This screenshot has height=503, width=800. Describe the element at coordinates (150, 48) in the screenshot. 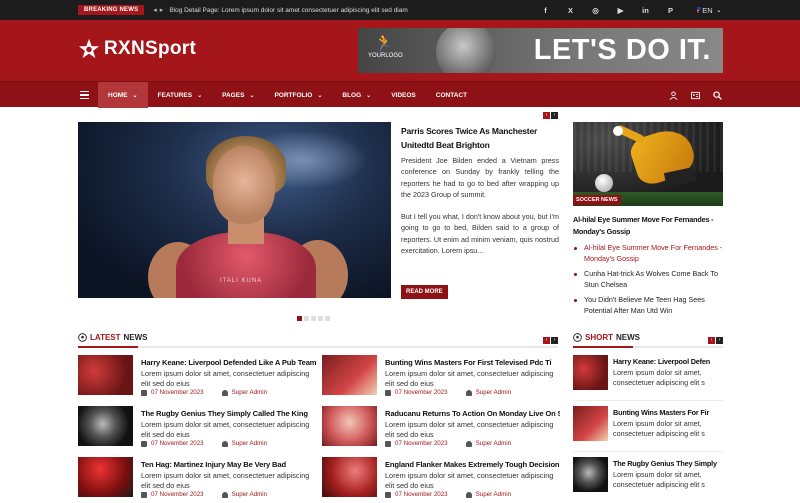

I see `logo-text: RXNSport` at that location.